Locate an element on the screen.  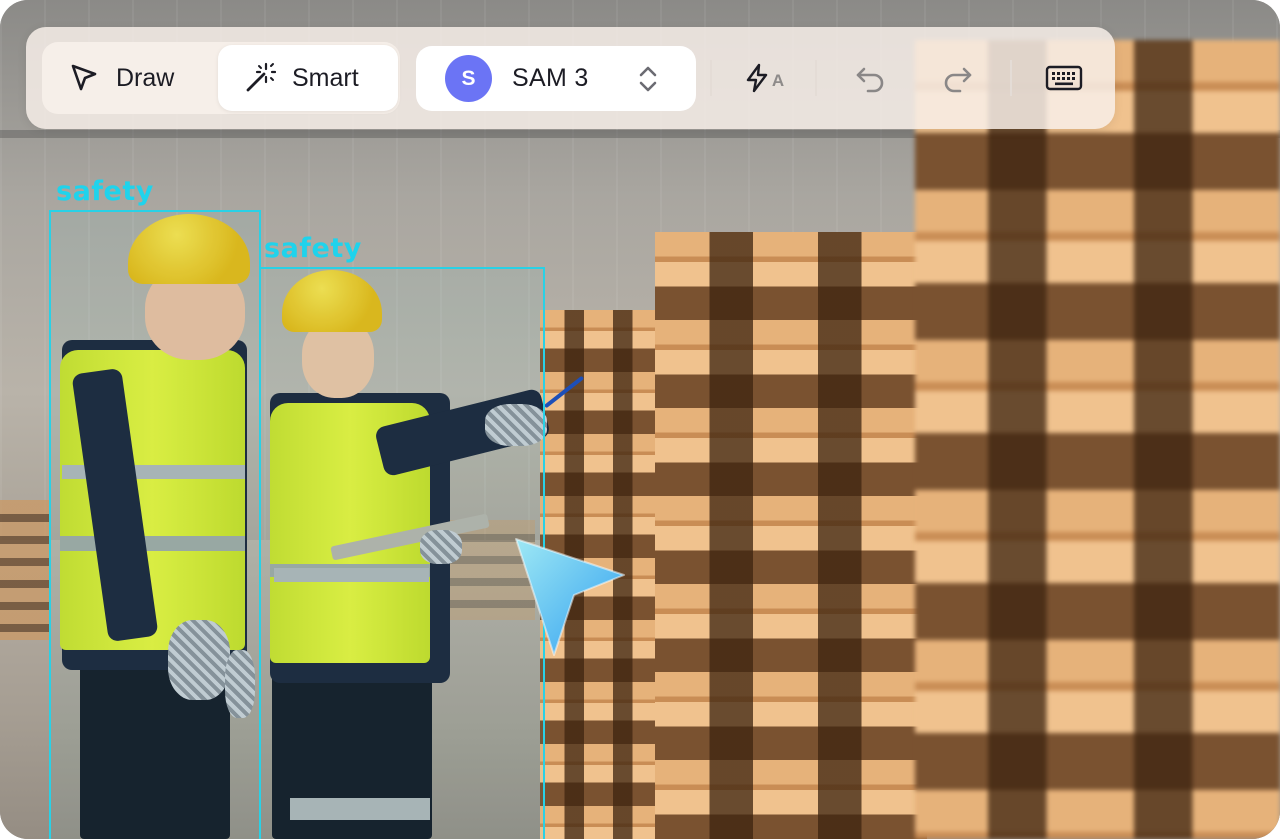
annotation-toolbar: Draw Smart S SAM 3 A is located at coordinates (570, 78).